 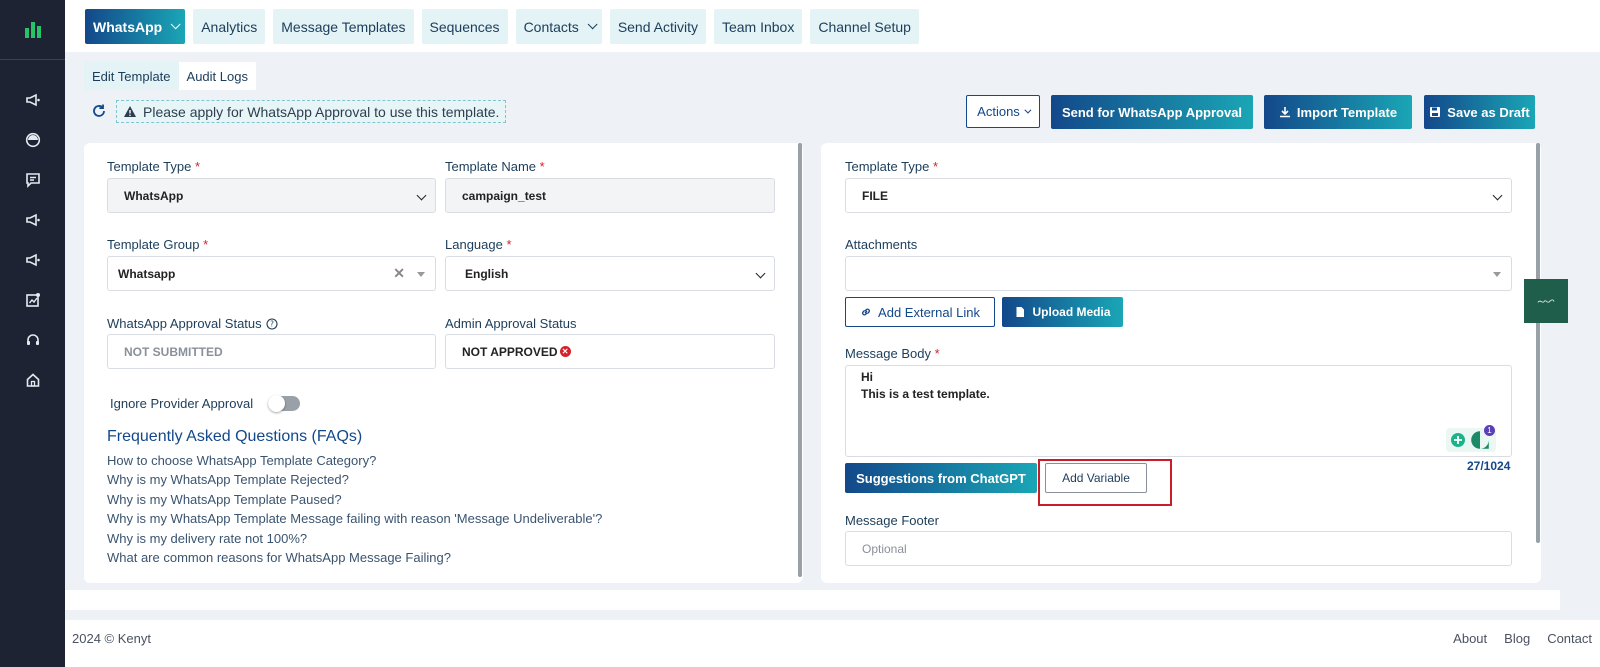 What do you see at coordinates (511, 323) in the screenshot?
I see `admin-approval-status-label: Admin Approval Status` at bounding box center [511, 323].